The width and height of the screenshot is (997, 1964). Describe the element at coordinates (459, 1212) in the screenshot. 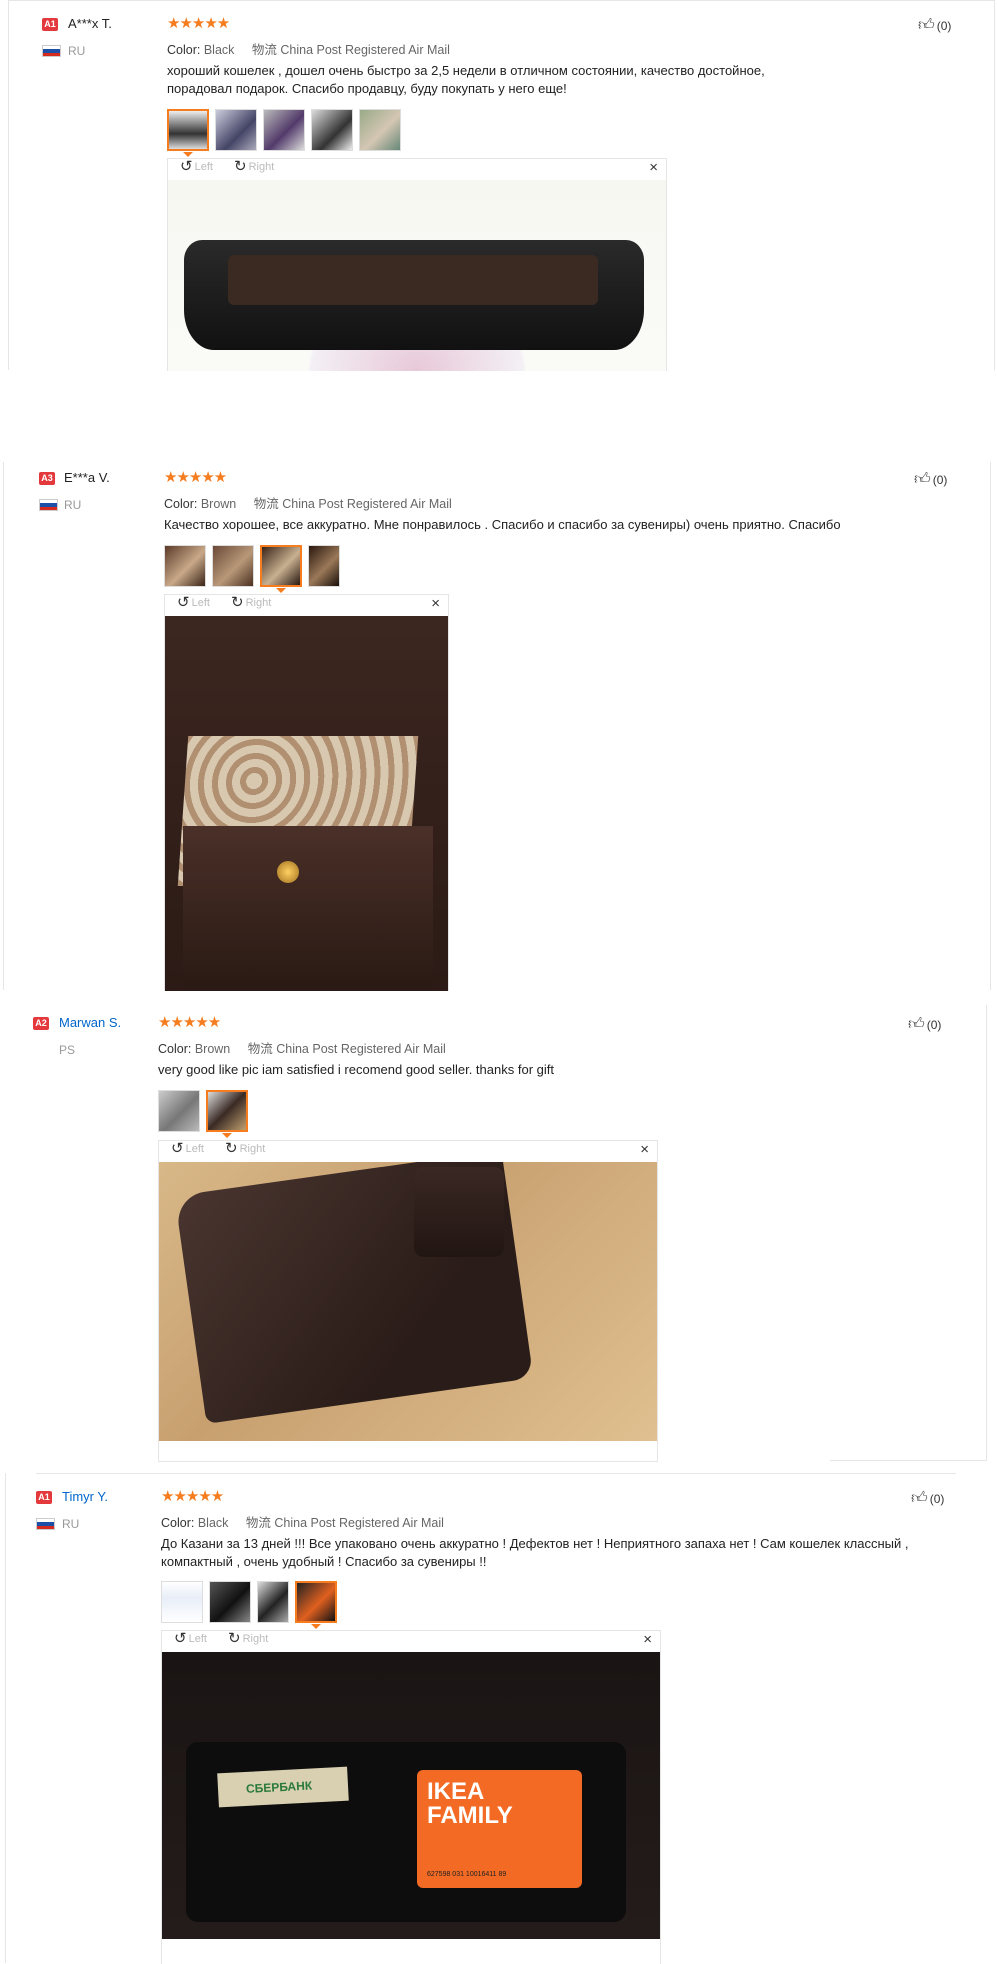

I see `wallet-clasp` at that location.